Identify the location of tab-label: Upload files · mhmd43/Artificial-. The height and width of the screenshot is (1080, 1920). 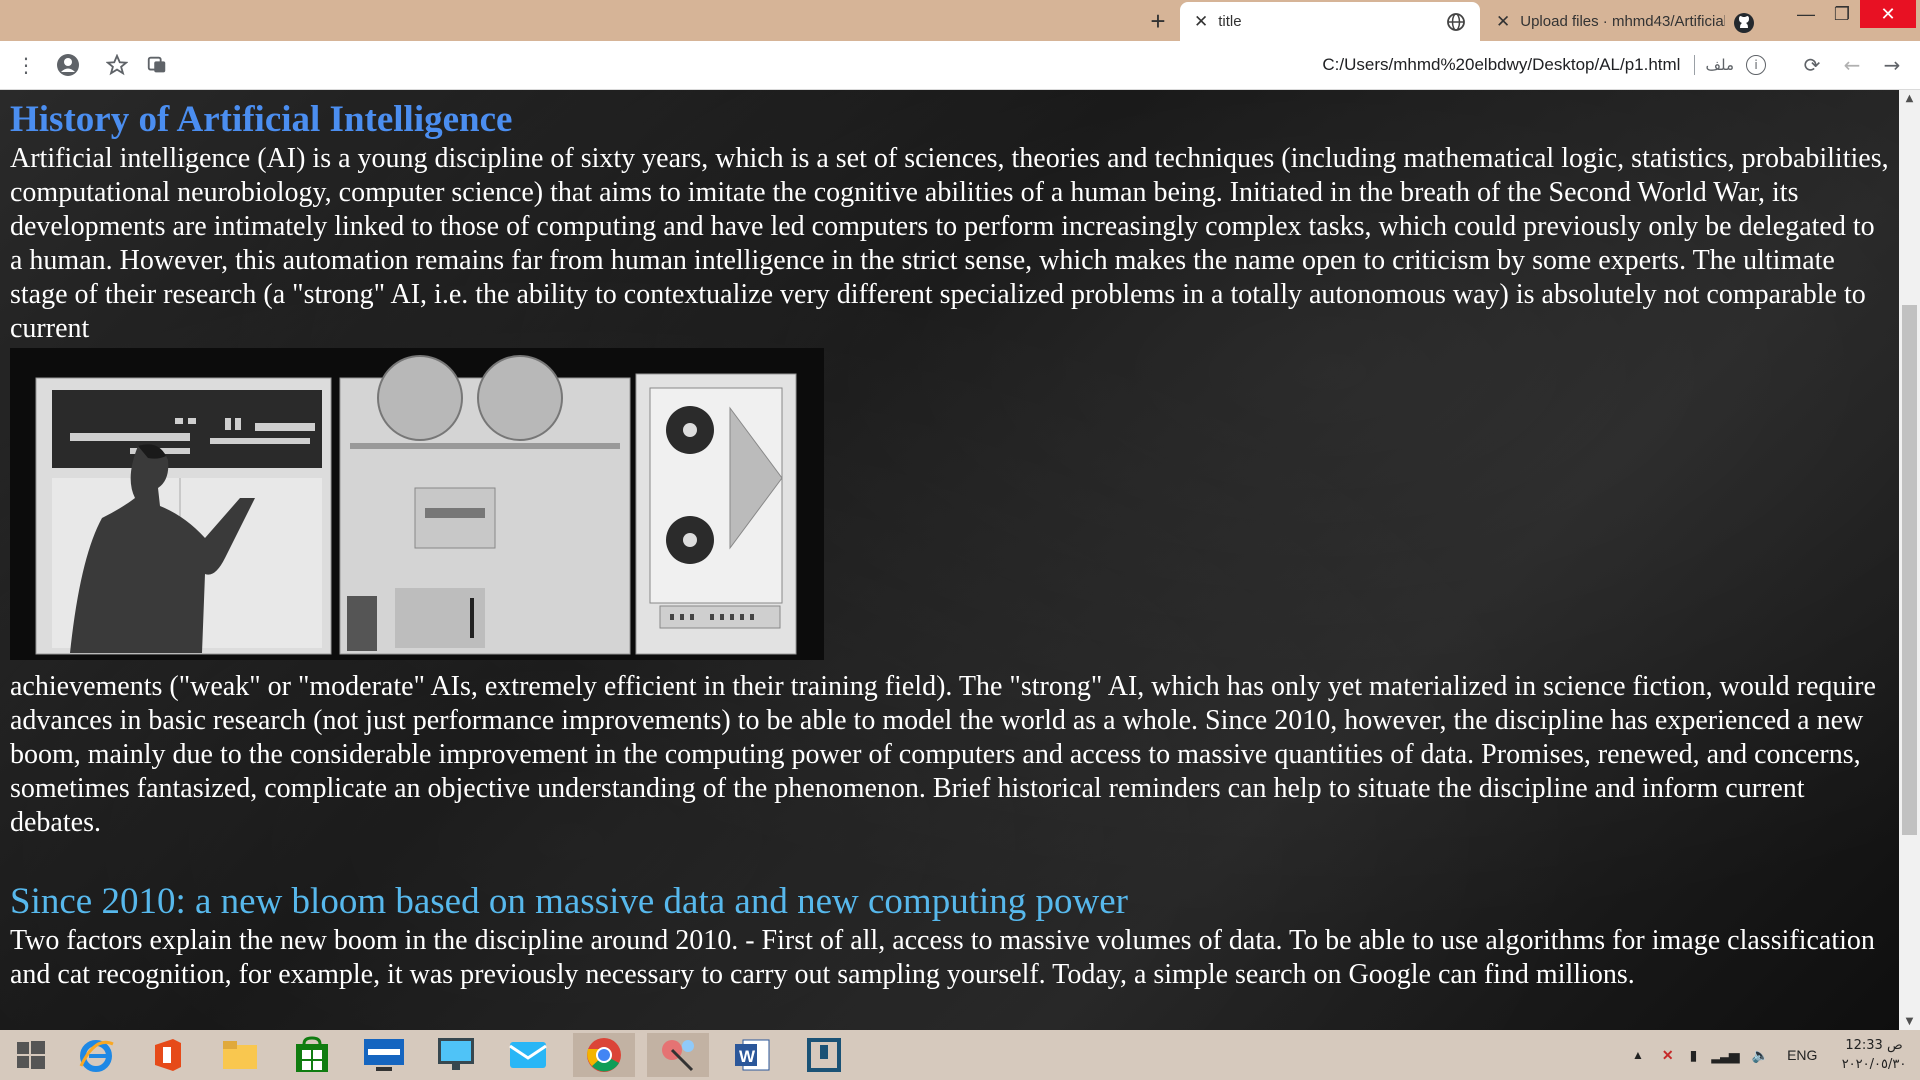
(1622, 21).